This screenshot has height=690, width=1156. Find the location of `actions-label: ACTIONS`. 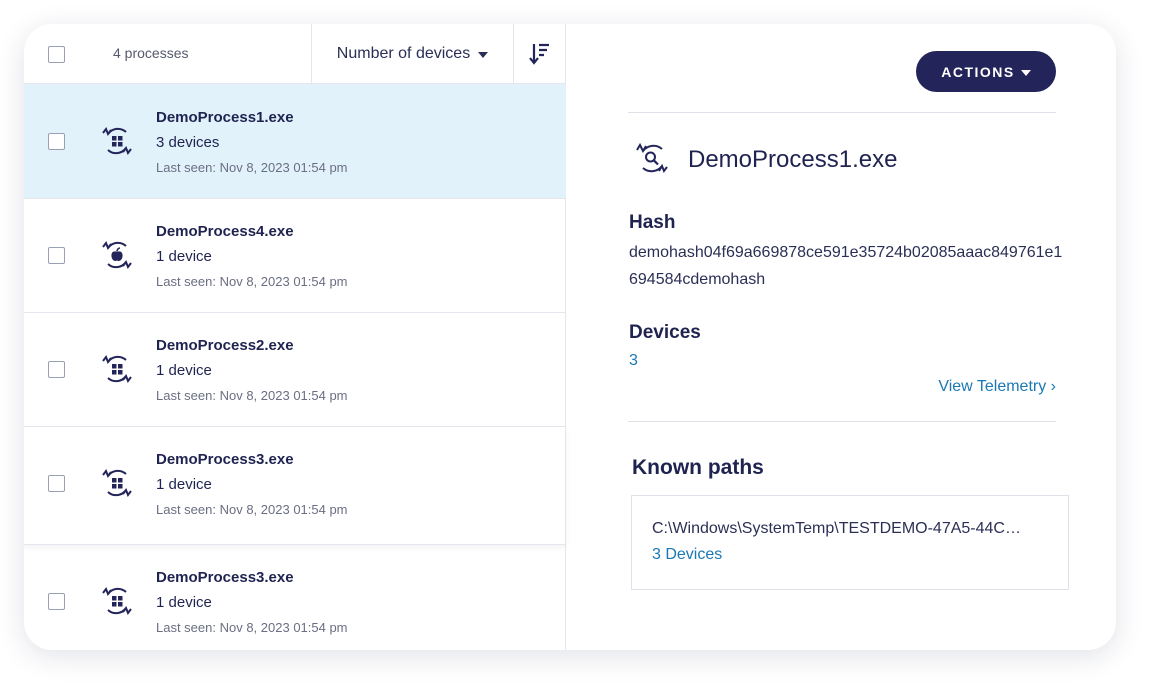

actions-label: ACTIONS is located at coordinates (978, 71).